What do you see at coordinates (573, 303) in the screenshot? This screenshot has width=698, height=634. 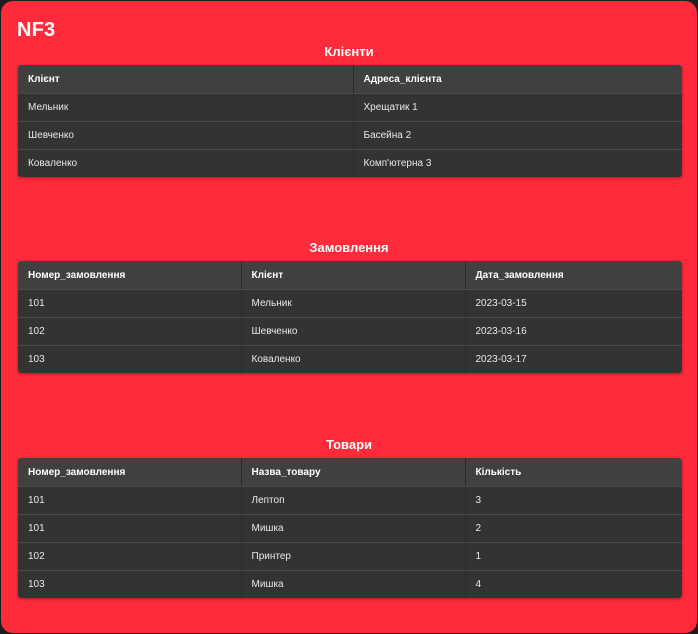 I see `table-cell: 2023-03-15` at bounding box center [573, 303].